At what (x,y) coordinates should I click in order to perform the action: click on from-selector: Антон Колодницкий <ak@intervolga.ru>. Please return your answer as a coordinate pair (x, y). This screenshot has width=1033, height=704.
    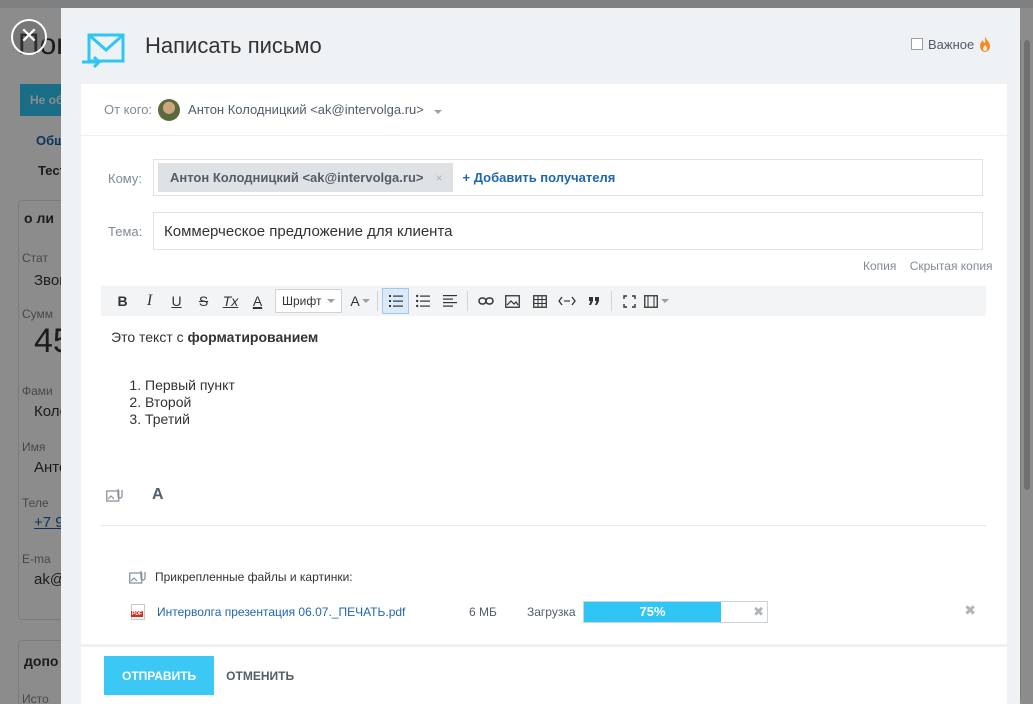
    Looking at the image, I should click on (315, 109).